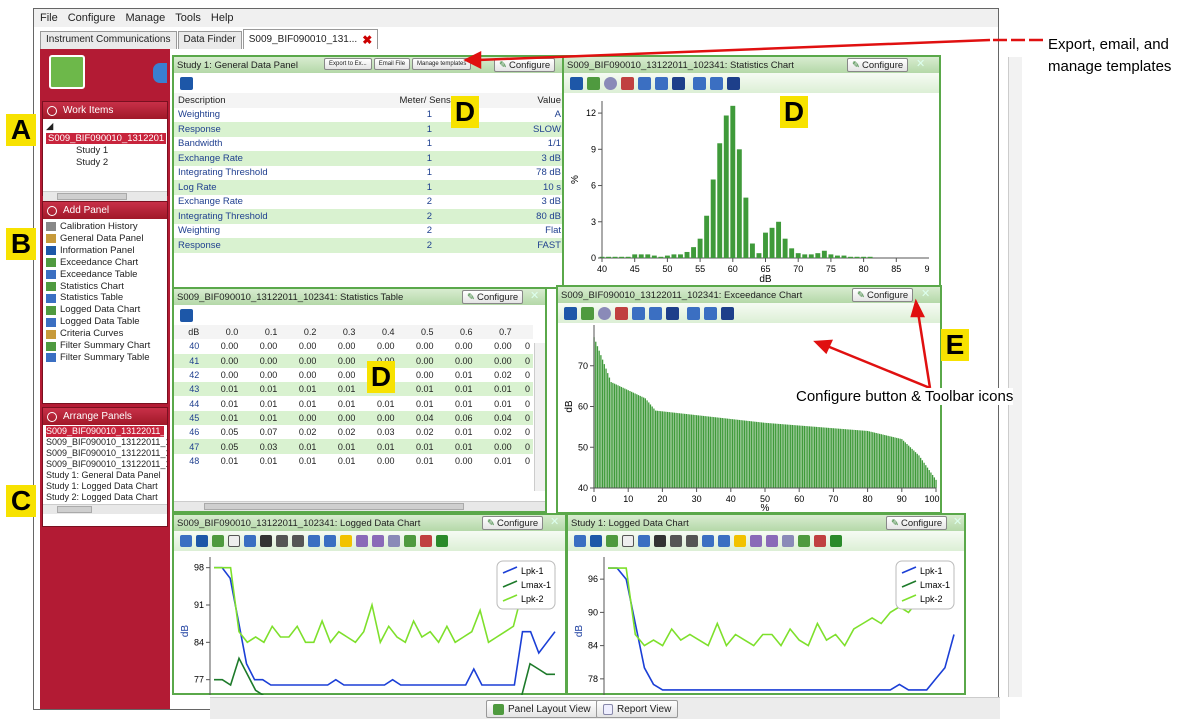  I want to click on annotation-configure: Configure button & Toolbar icons, so click(905, 396).